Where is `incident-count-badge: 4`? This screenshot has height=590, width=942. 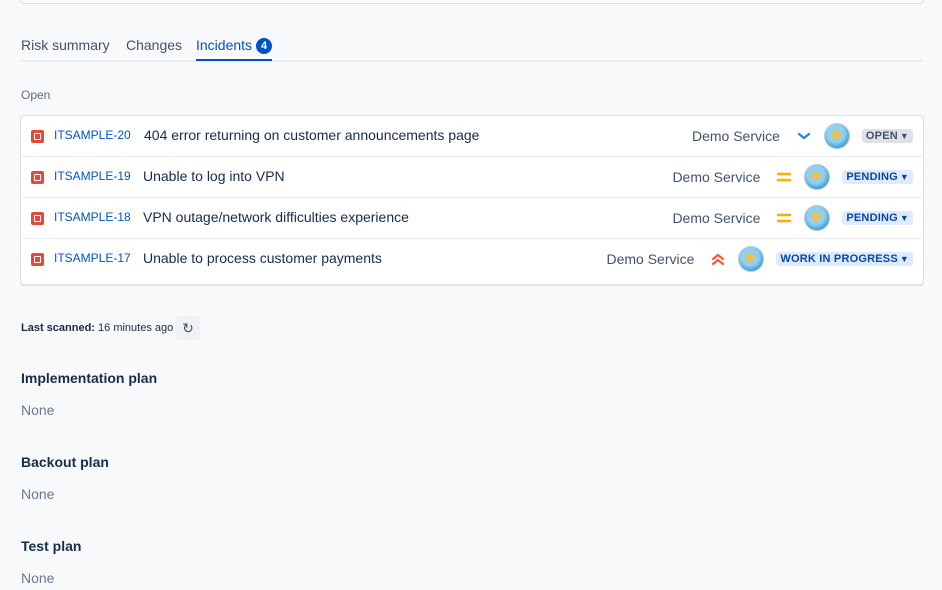 incident-count-badge: 4 is located at coordinates (264, 46).